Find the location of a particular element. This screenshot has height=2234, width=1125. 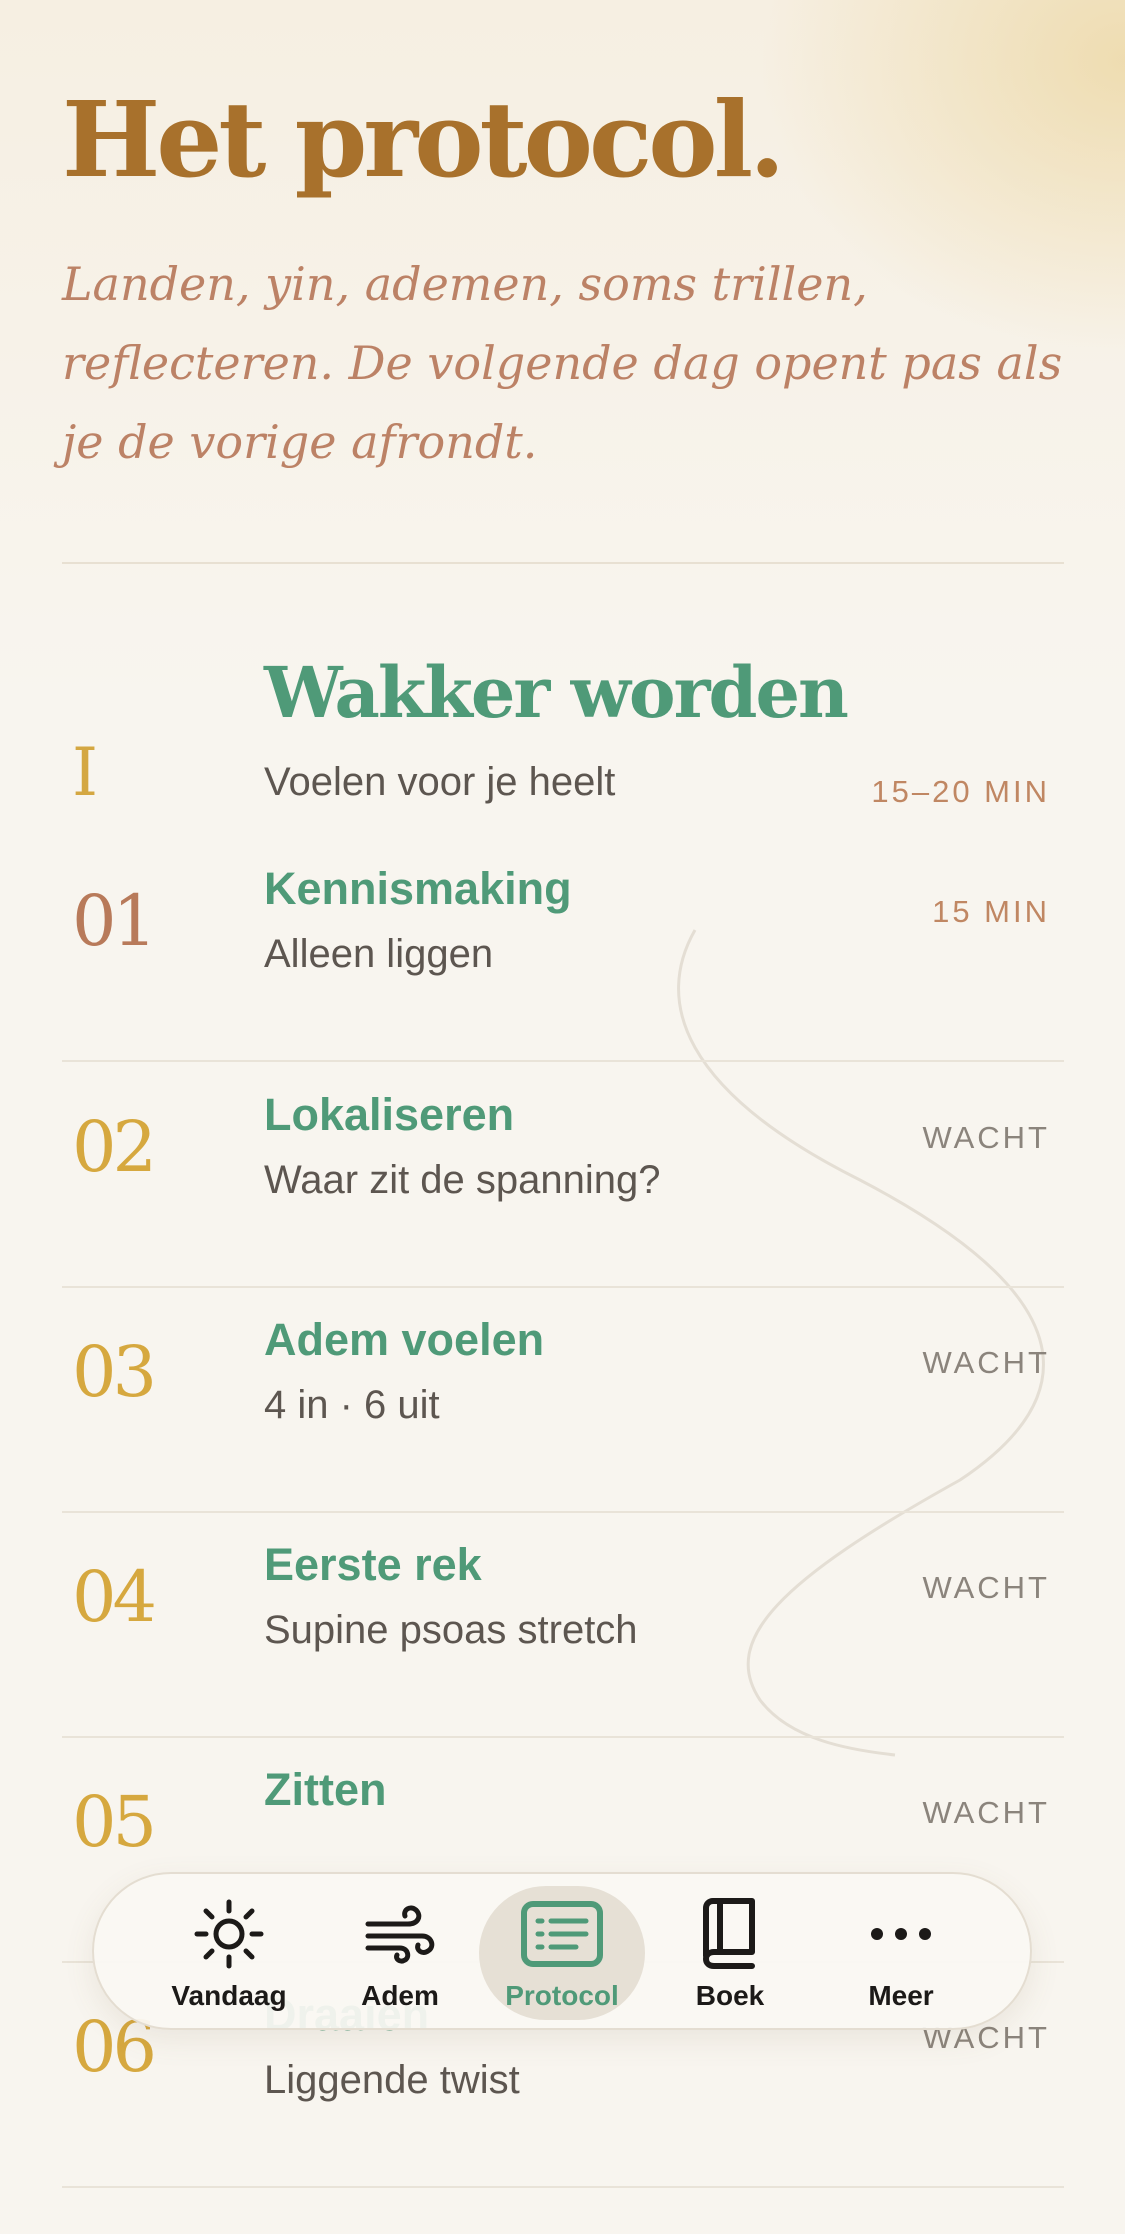

tab-boek: Boek is located at coordinates (730, 1953).